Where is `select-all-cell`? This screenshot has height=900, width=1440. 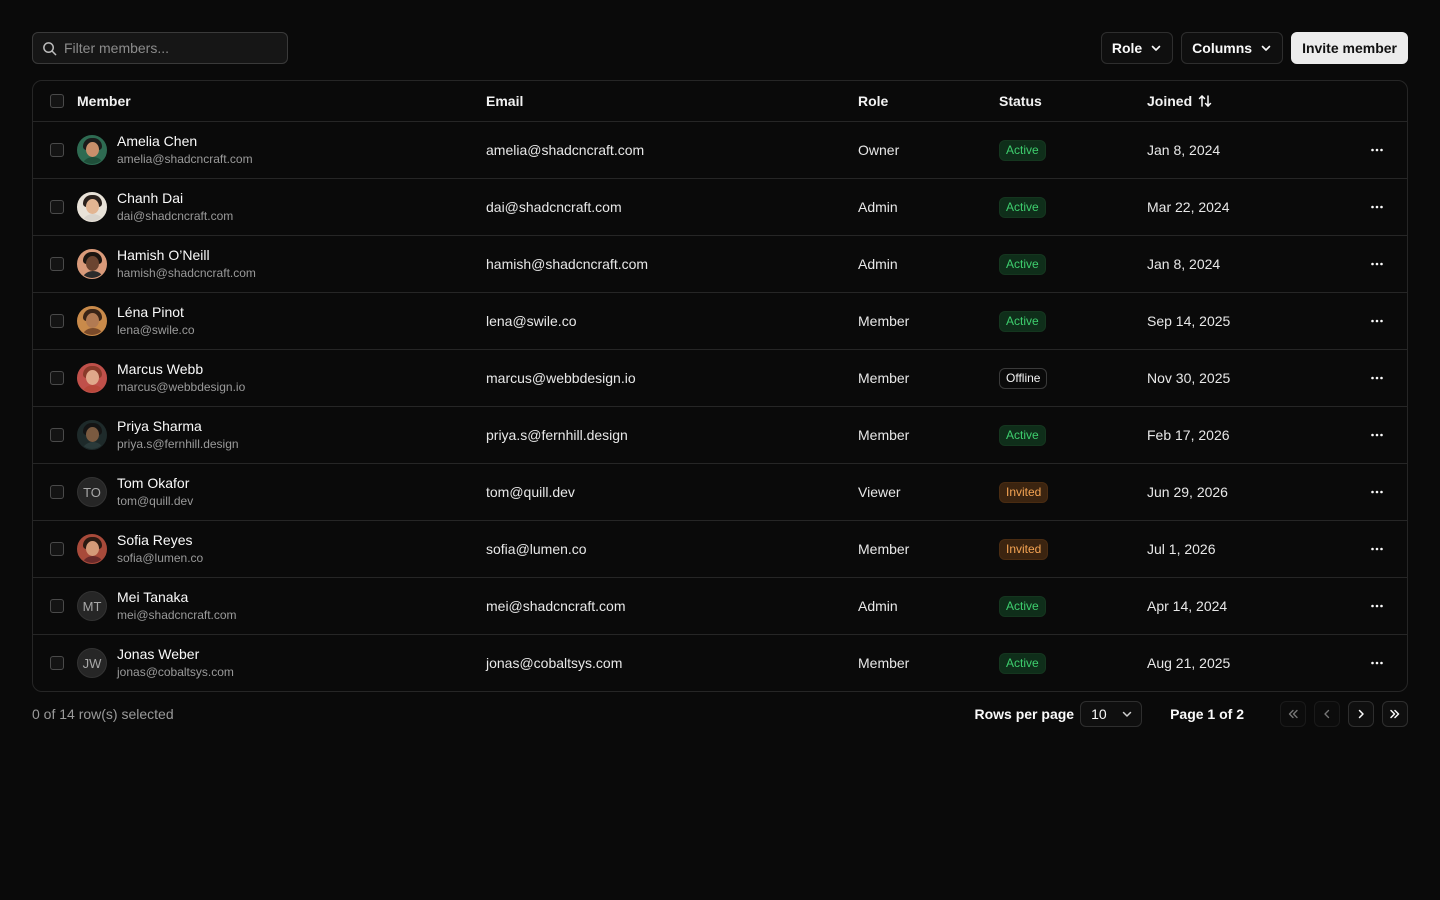
select-all-cell is located at coordinates (57, 101).